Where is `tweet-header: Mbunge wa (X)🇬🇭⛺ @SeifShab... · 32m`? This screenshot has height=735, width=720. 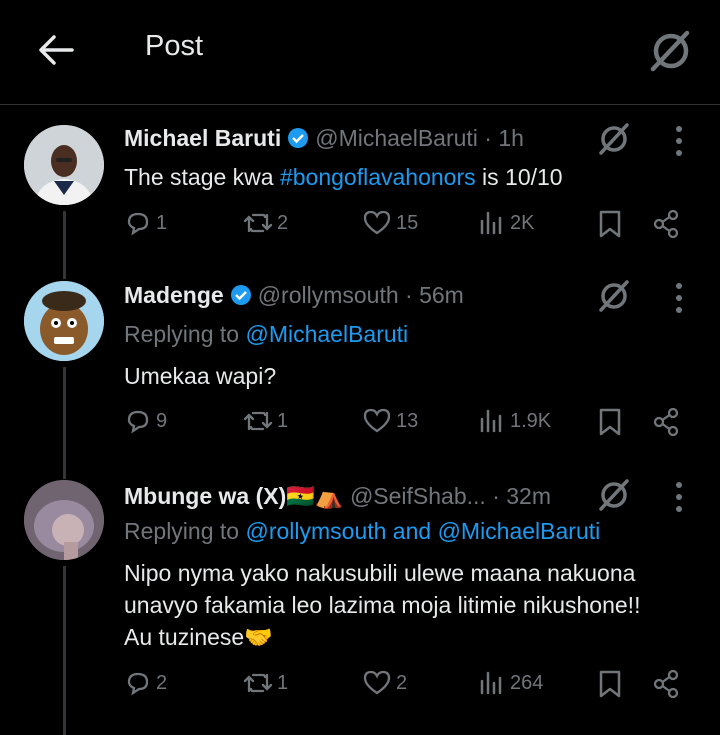 tweet-header: Mbunge wa (X)🇬🇭⛺ @SeifShab... · 32m is located at coordinates (337, 496).